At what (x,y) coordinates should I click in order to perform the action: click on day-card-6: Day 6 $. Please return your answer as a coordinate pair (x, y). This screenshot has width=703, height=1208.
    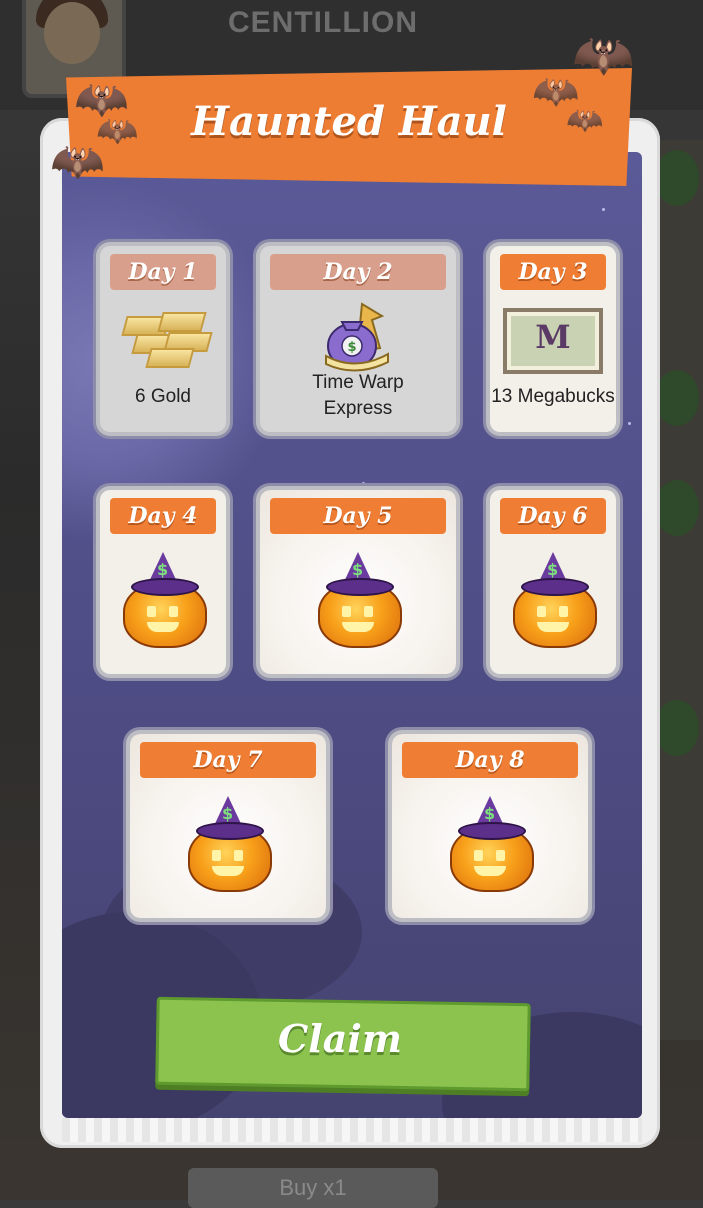
    Looking at the image, I should click on (553, 582).